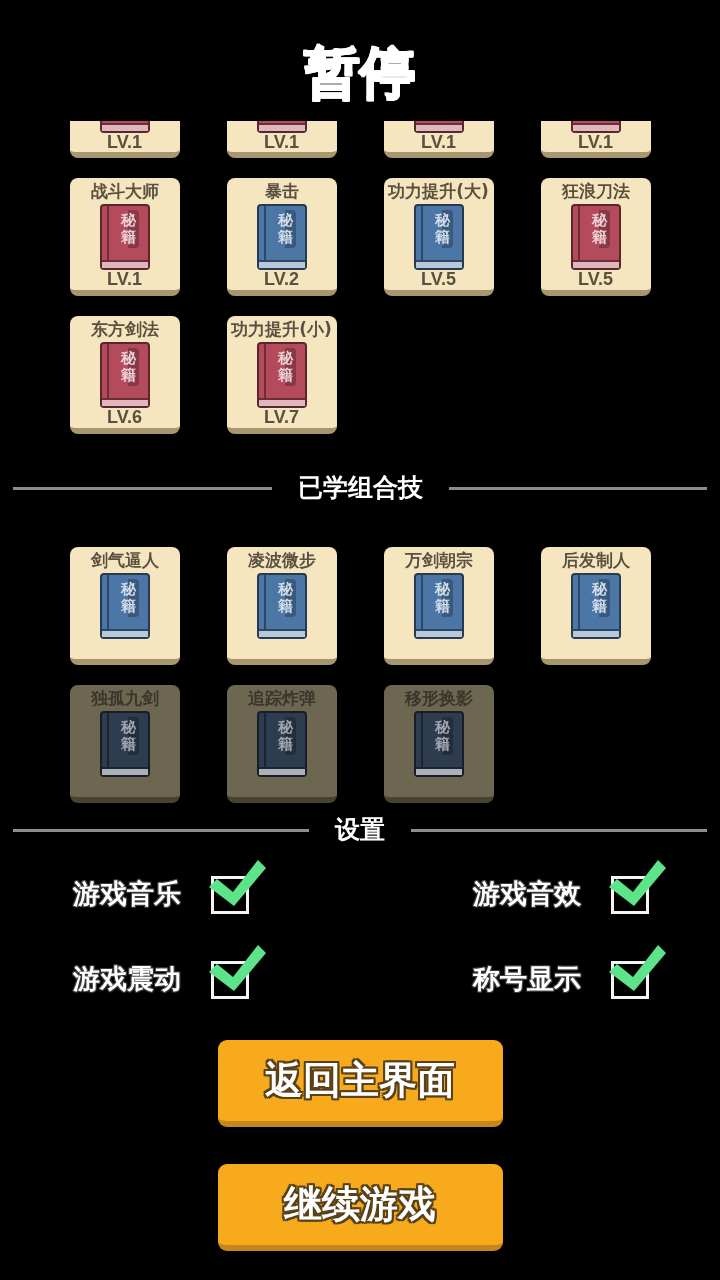  I want to click on pause-title: 暂停, so click(360, 73).